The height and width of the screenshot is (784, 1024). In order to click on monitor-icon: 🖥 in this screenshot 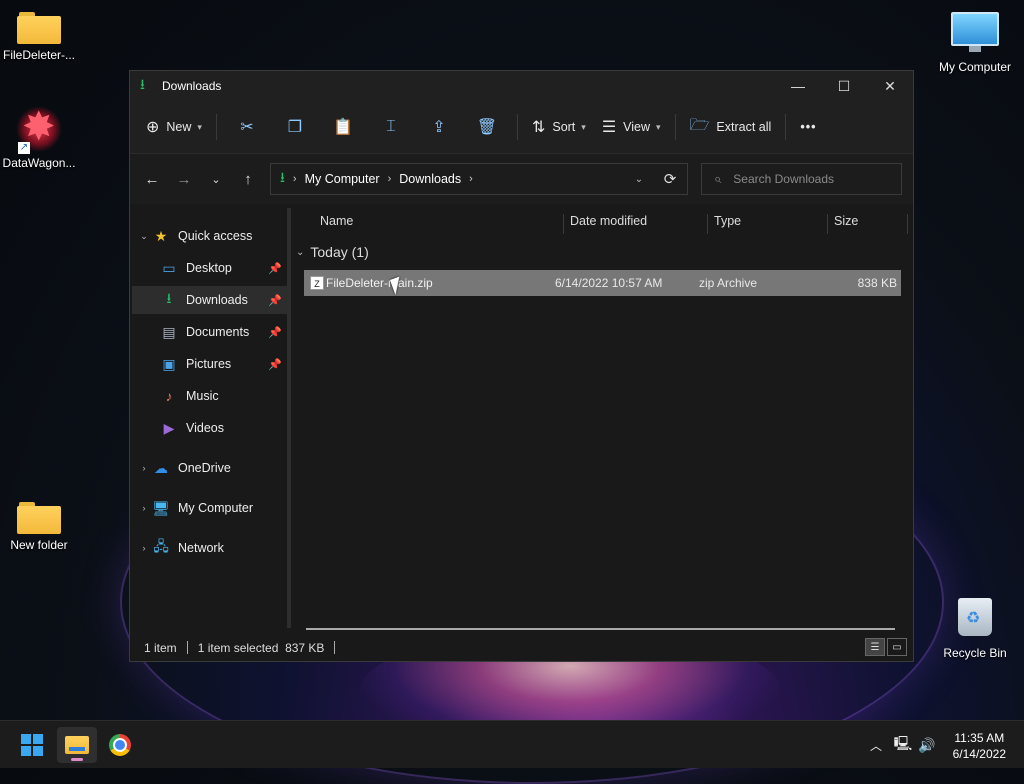, I will do `click(161, 507)`.